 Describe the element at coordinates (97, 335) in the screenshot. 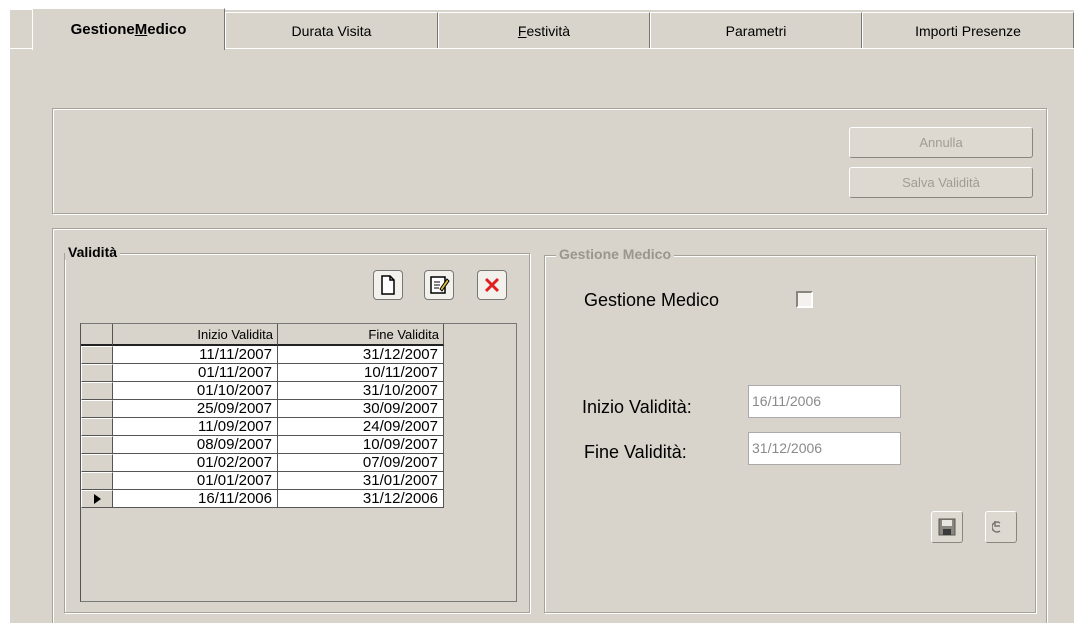

I see `grid-corner` at that location.